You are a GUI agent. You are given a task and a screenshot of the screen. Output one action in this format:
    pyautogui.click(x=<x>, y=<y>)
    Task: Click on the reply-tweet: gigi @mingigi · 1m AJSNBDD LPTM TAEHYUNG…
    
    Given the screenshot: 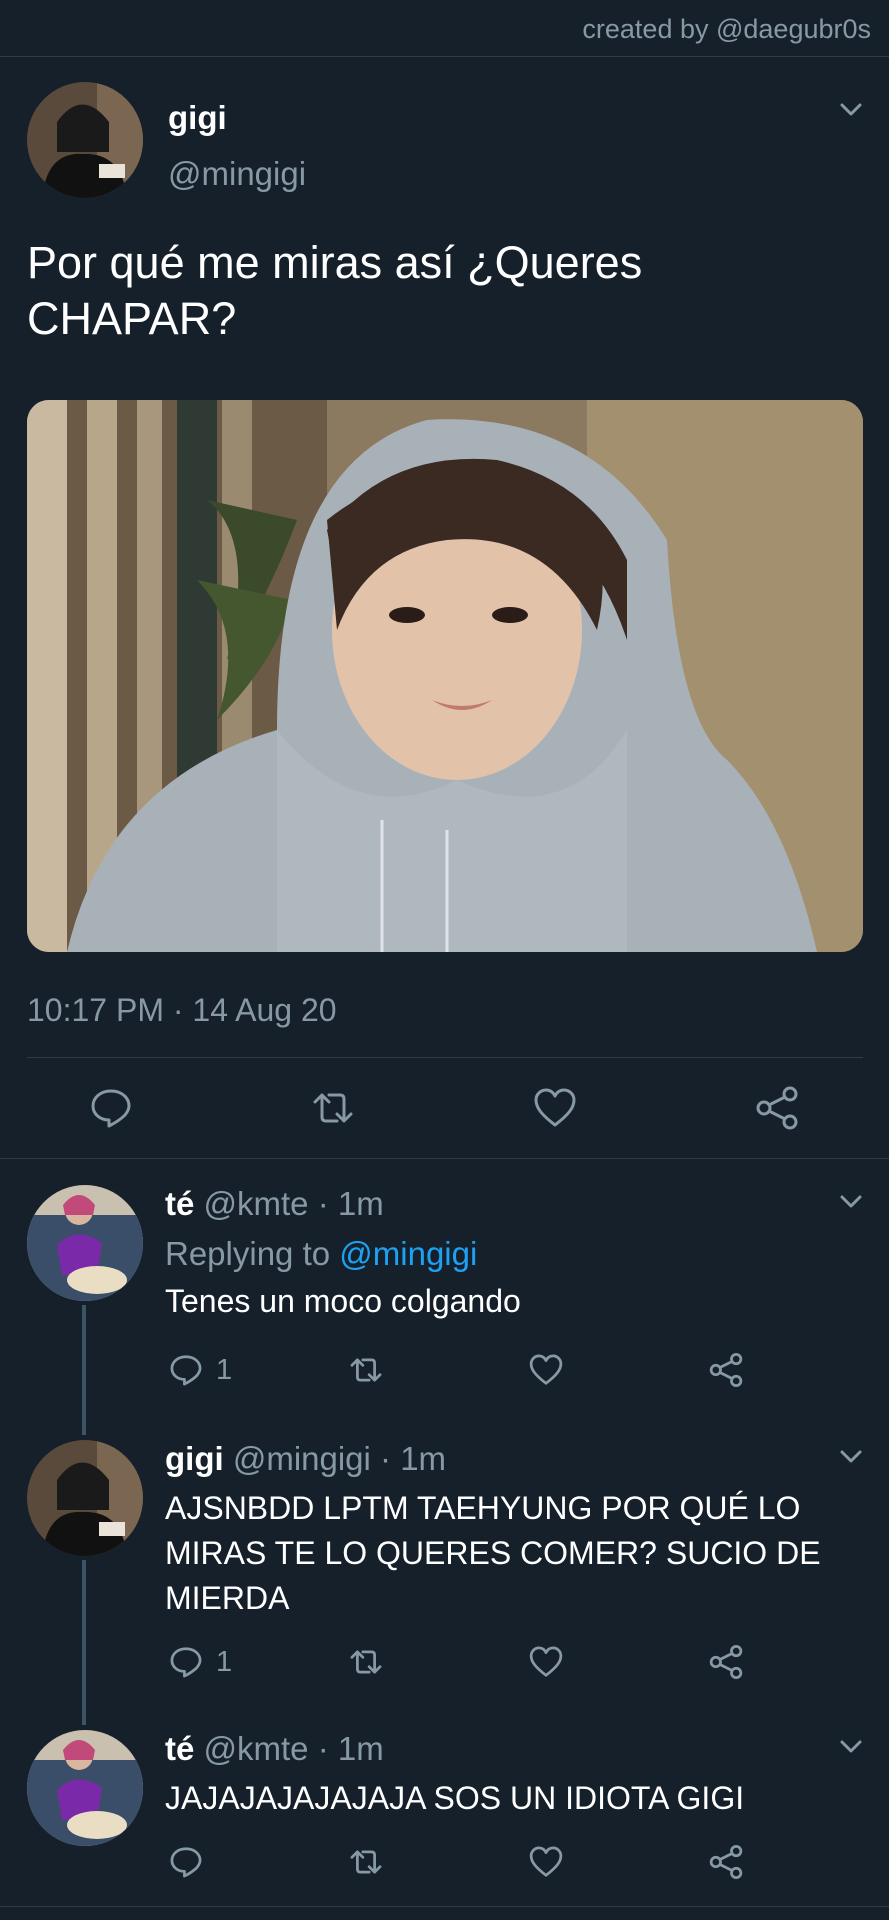 What is the action you would take?
    pyautogui.click(x=444, y=1570)
    